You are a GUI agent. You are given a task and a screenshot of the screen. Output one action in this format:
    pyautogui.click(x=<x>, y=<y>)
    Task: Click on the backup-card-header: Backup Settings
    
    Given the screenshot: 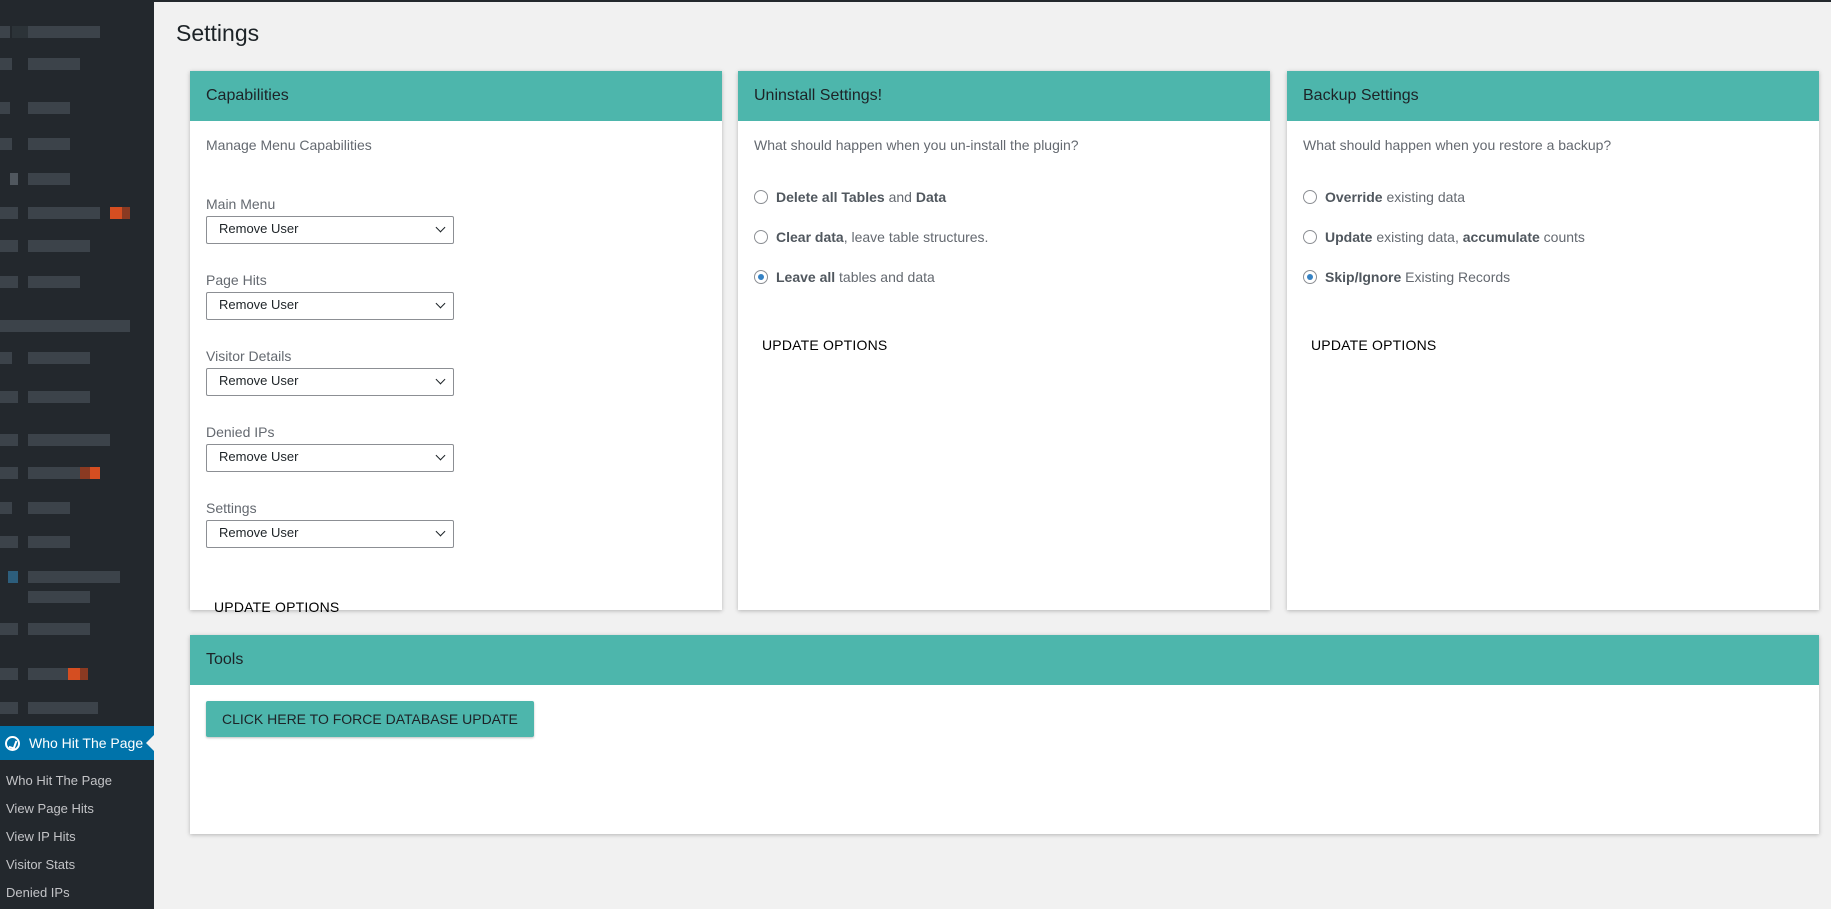 What is the action you would take?
    pyautogui.click(x=1553, y=96)
    